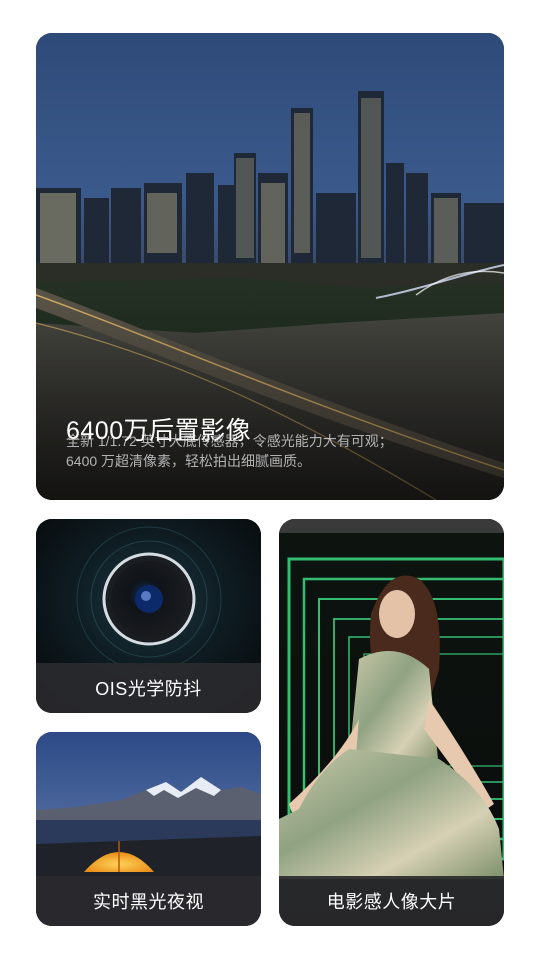 This screenshot has width=540, height=960. I want to click on ois-caption: OIS光学防抖, so click(148, 688).